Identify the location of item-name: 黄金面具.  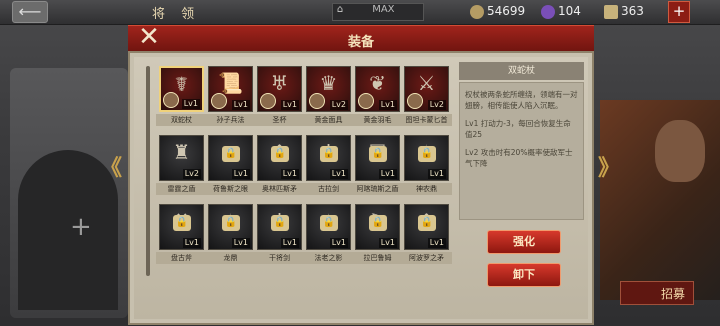
(328, 120).